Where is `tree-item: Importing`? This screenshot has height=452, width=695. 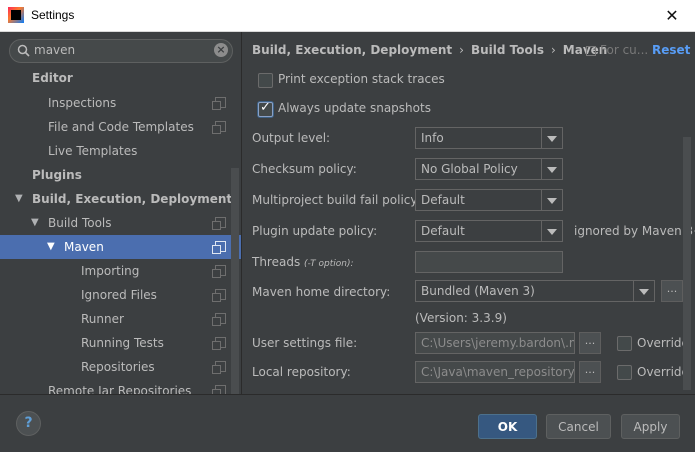 tree-item: Importing is located at coordinates (120, 271).